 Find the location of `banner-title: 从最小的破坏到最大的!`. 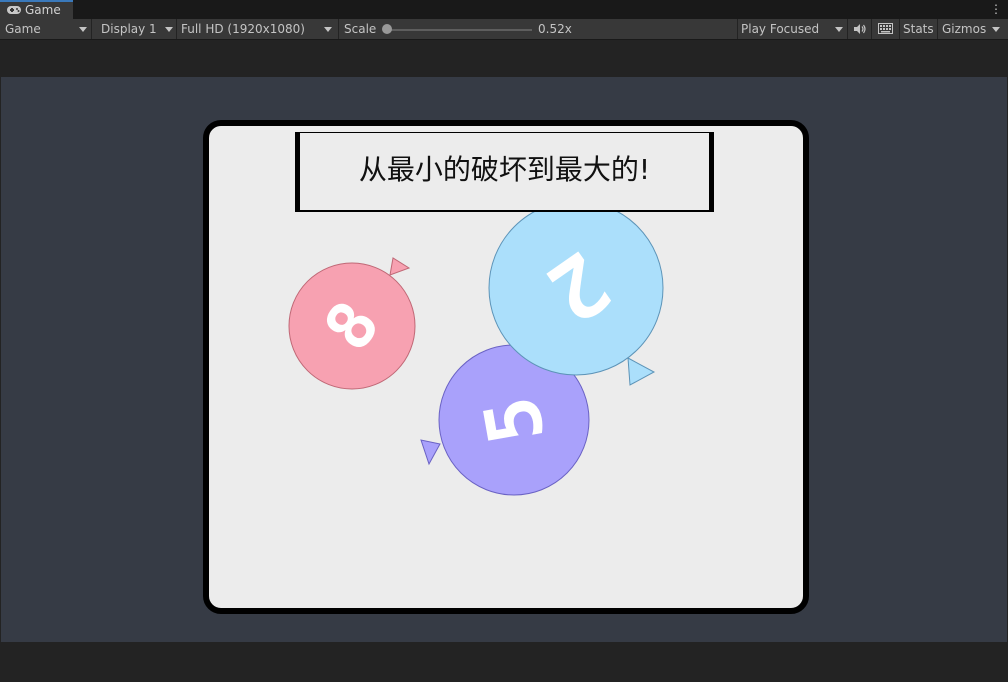

banner-title: 从最小的破坏到最大的! is located at coordinates (504, 169).